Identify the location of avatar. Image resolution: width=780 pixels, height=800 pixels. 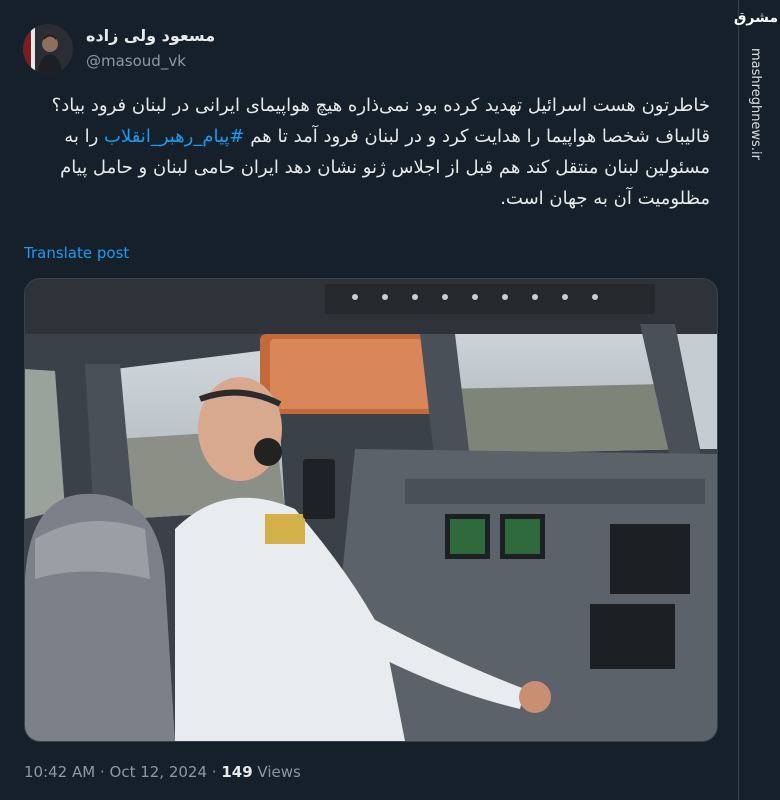
(48, 49).